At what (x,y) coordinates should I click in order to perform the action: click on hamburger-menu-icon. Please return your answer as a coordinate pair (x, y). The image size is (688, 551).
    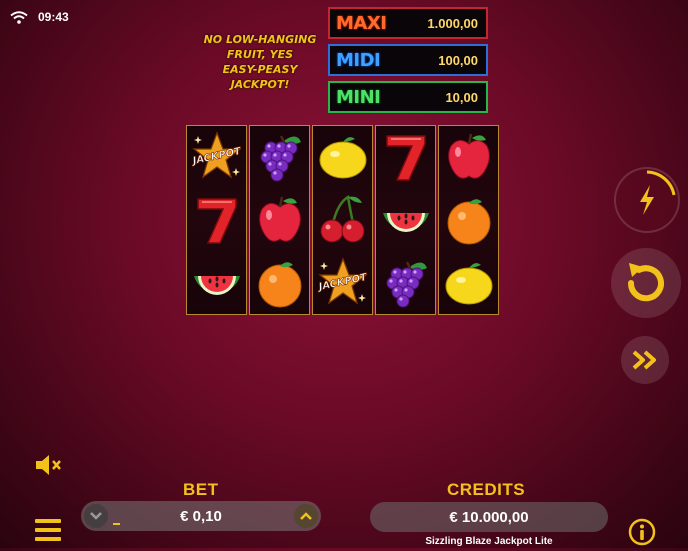
    Looking at the image, I should click on (48, 530).